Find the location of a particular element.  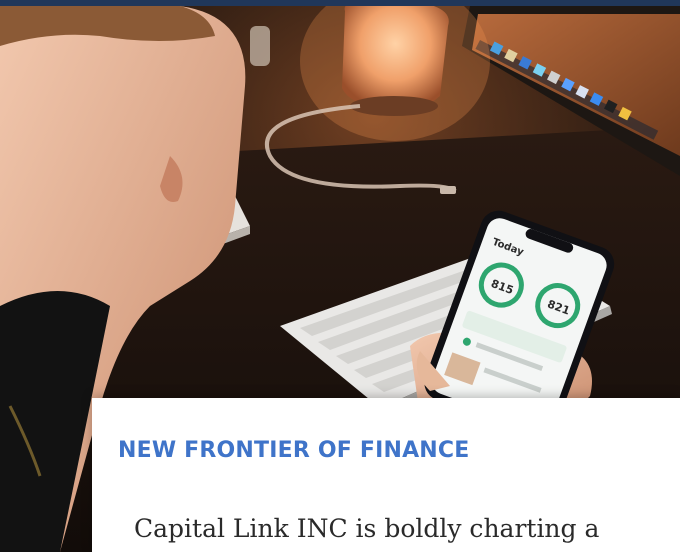

card-heading: NEW FRONTIER OF FINANCE is located at coordinates (294, 450).